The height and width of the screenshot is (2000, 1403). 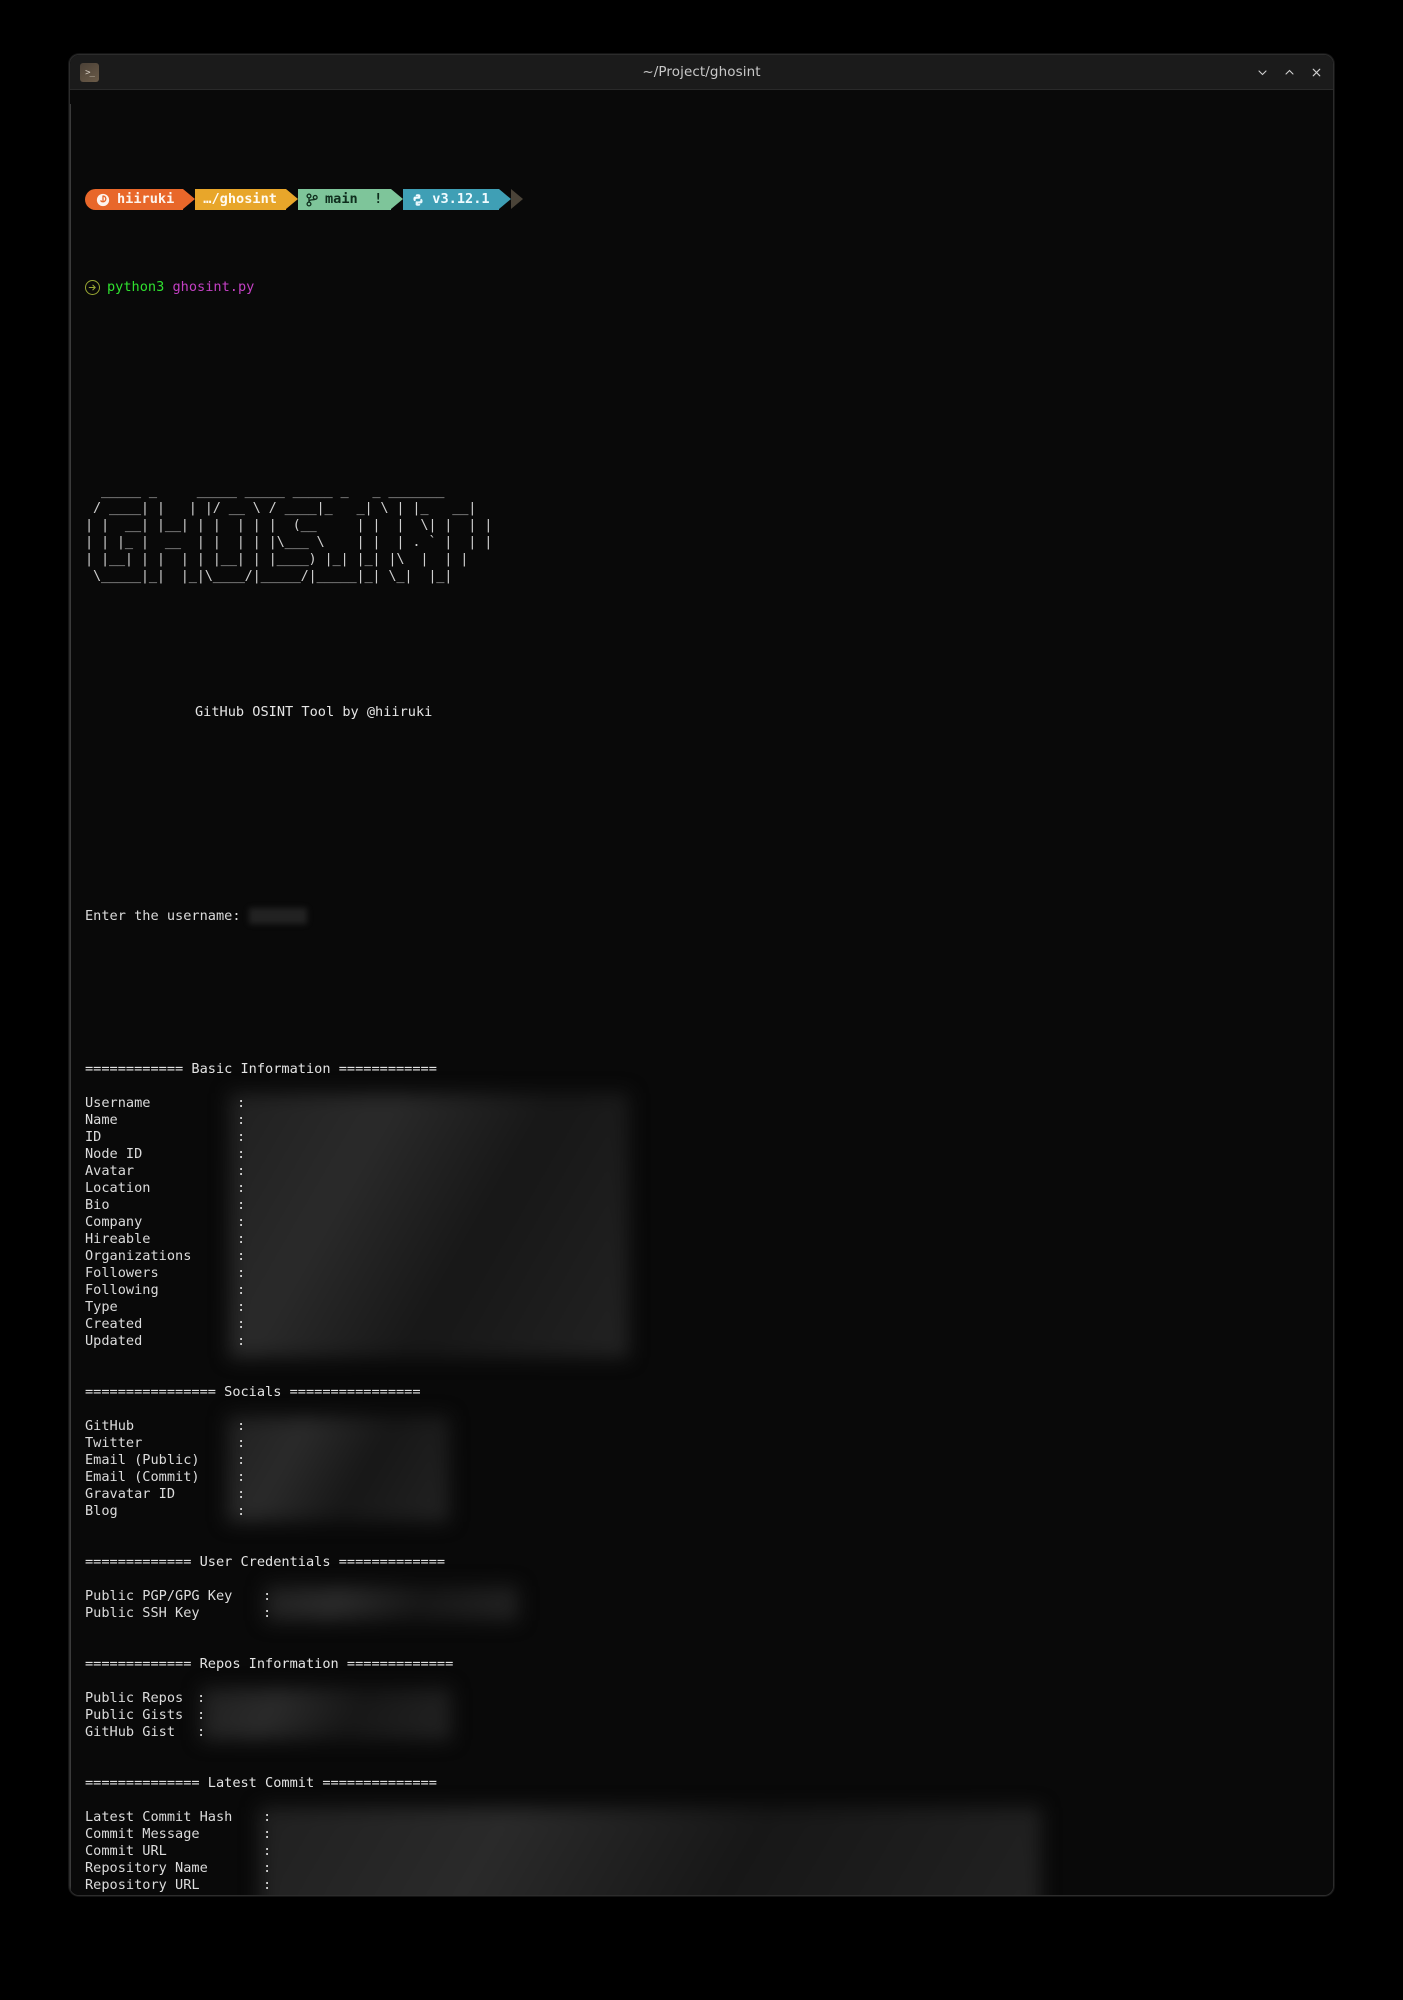 I want to click on field-label: Repository URL, so click(x=142, y=1885).